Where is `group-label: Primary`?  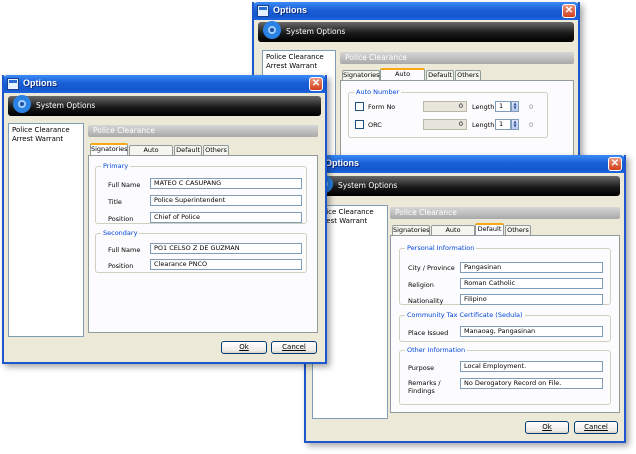
group-label: Primary is located at coordinates (116, 166).